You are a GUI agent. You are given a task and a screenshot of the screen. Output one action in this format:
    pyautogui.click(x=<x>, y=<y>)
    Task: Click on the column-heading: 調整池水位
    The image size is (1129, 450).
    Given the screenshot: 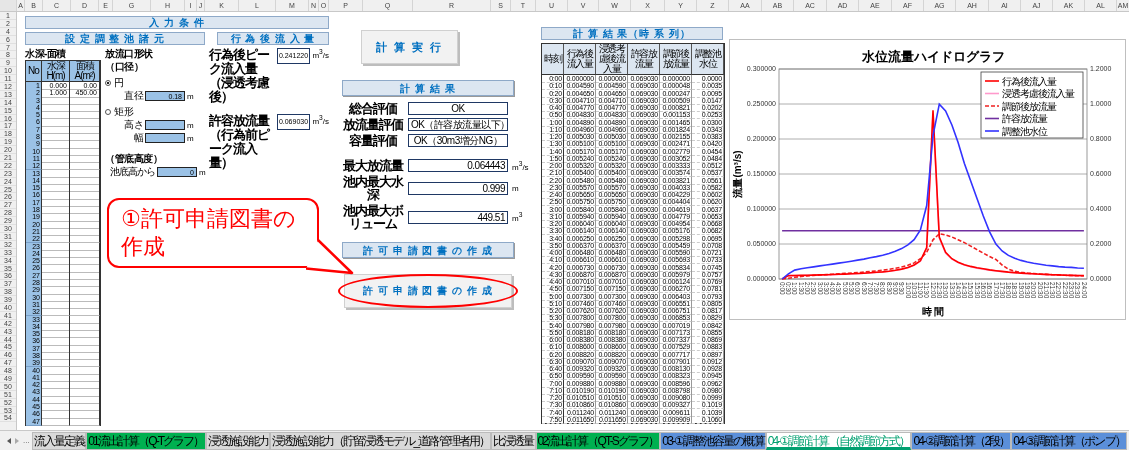 What is the action you would take?
    pyautogui.click(x=708, y=59)
    